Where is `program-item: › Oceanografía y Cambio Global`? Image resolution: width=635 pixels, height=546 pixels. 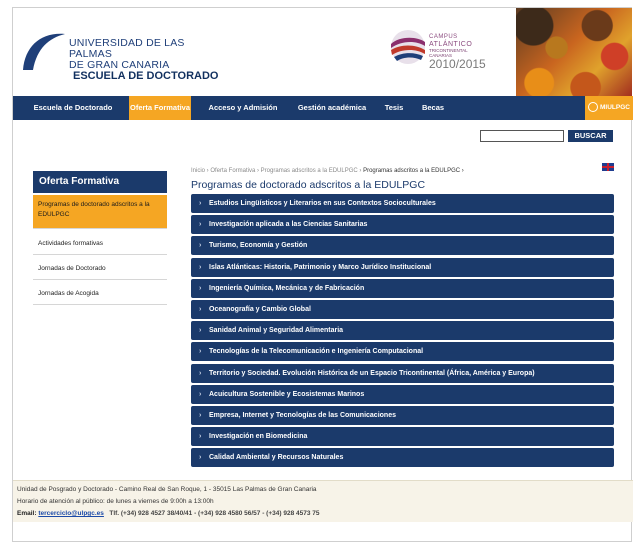
program-item: › Oceanografía y Cambio Global is located at coordinates (402, 309).